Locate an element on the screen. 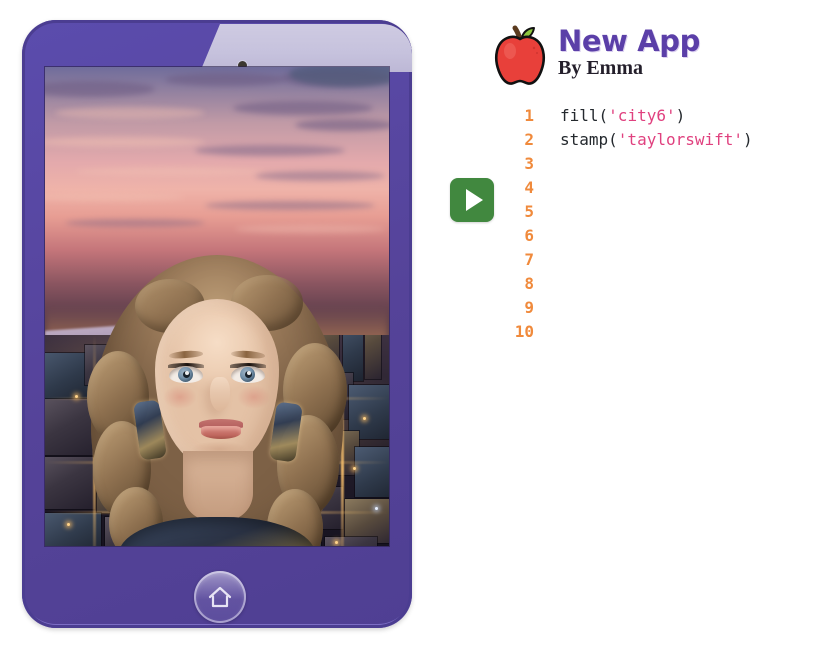 Image resolution: width=824 pixels, height=656 pixels. editor-line-number: 6 is located at coordinates (529, 235).